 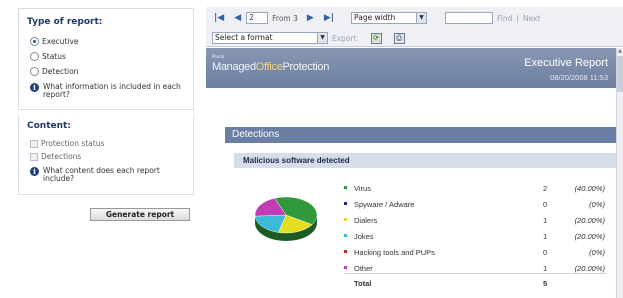 I want to click on logo-part-protection: Protection, so click(x=306, y=67).